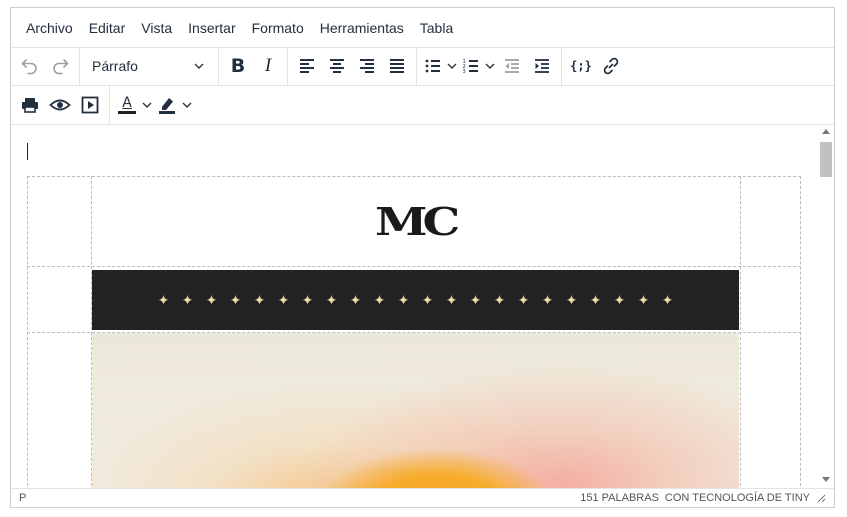 Image resolution: width=847 pixels, height=517 pixels. I want to click on align-justify-icon, so click(397, 66).